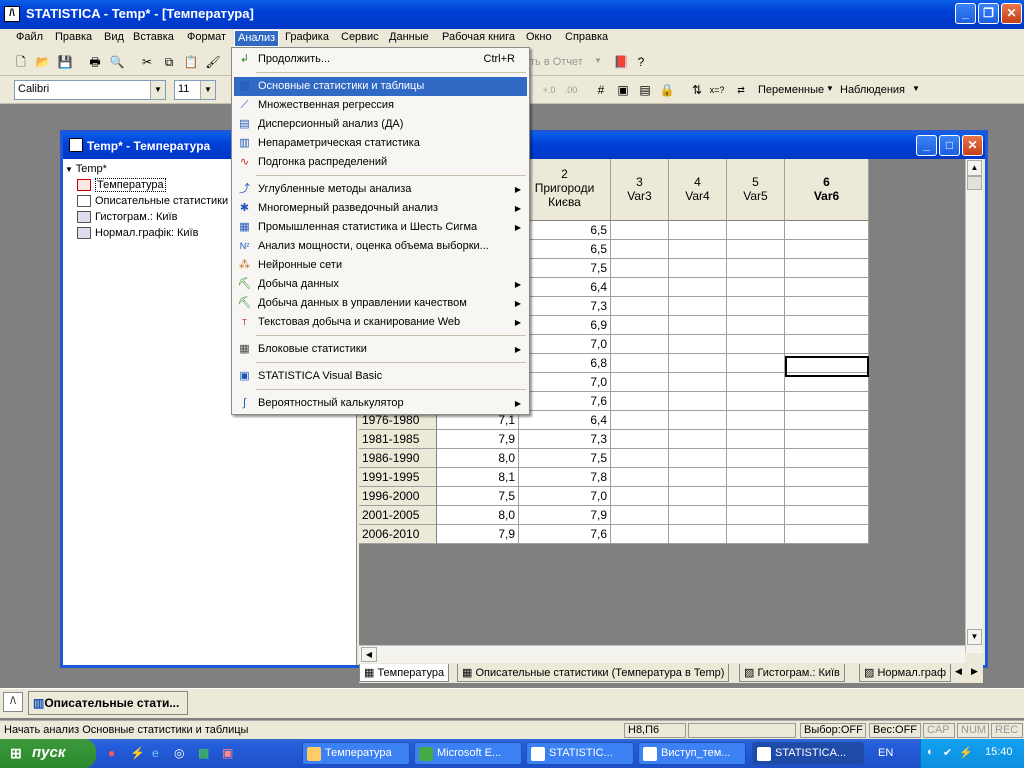  Describe the element at coordinates (65, 62) in the screenshot. I see `save-icon: 💾` at that location.